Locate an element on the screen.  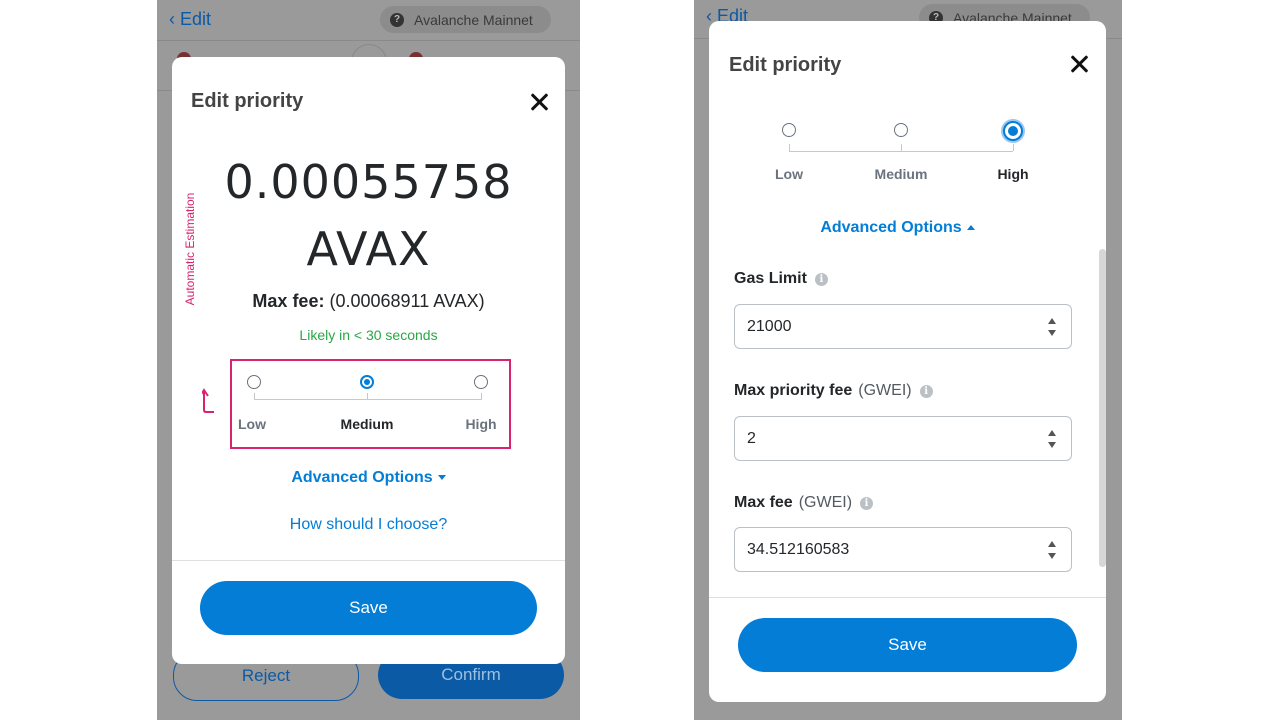
fee-amount: 0.00055758 is located at coordinates (368, 182).